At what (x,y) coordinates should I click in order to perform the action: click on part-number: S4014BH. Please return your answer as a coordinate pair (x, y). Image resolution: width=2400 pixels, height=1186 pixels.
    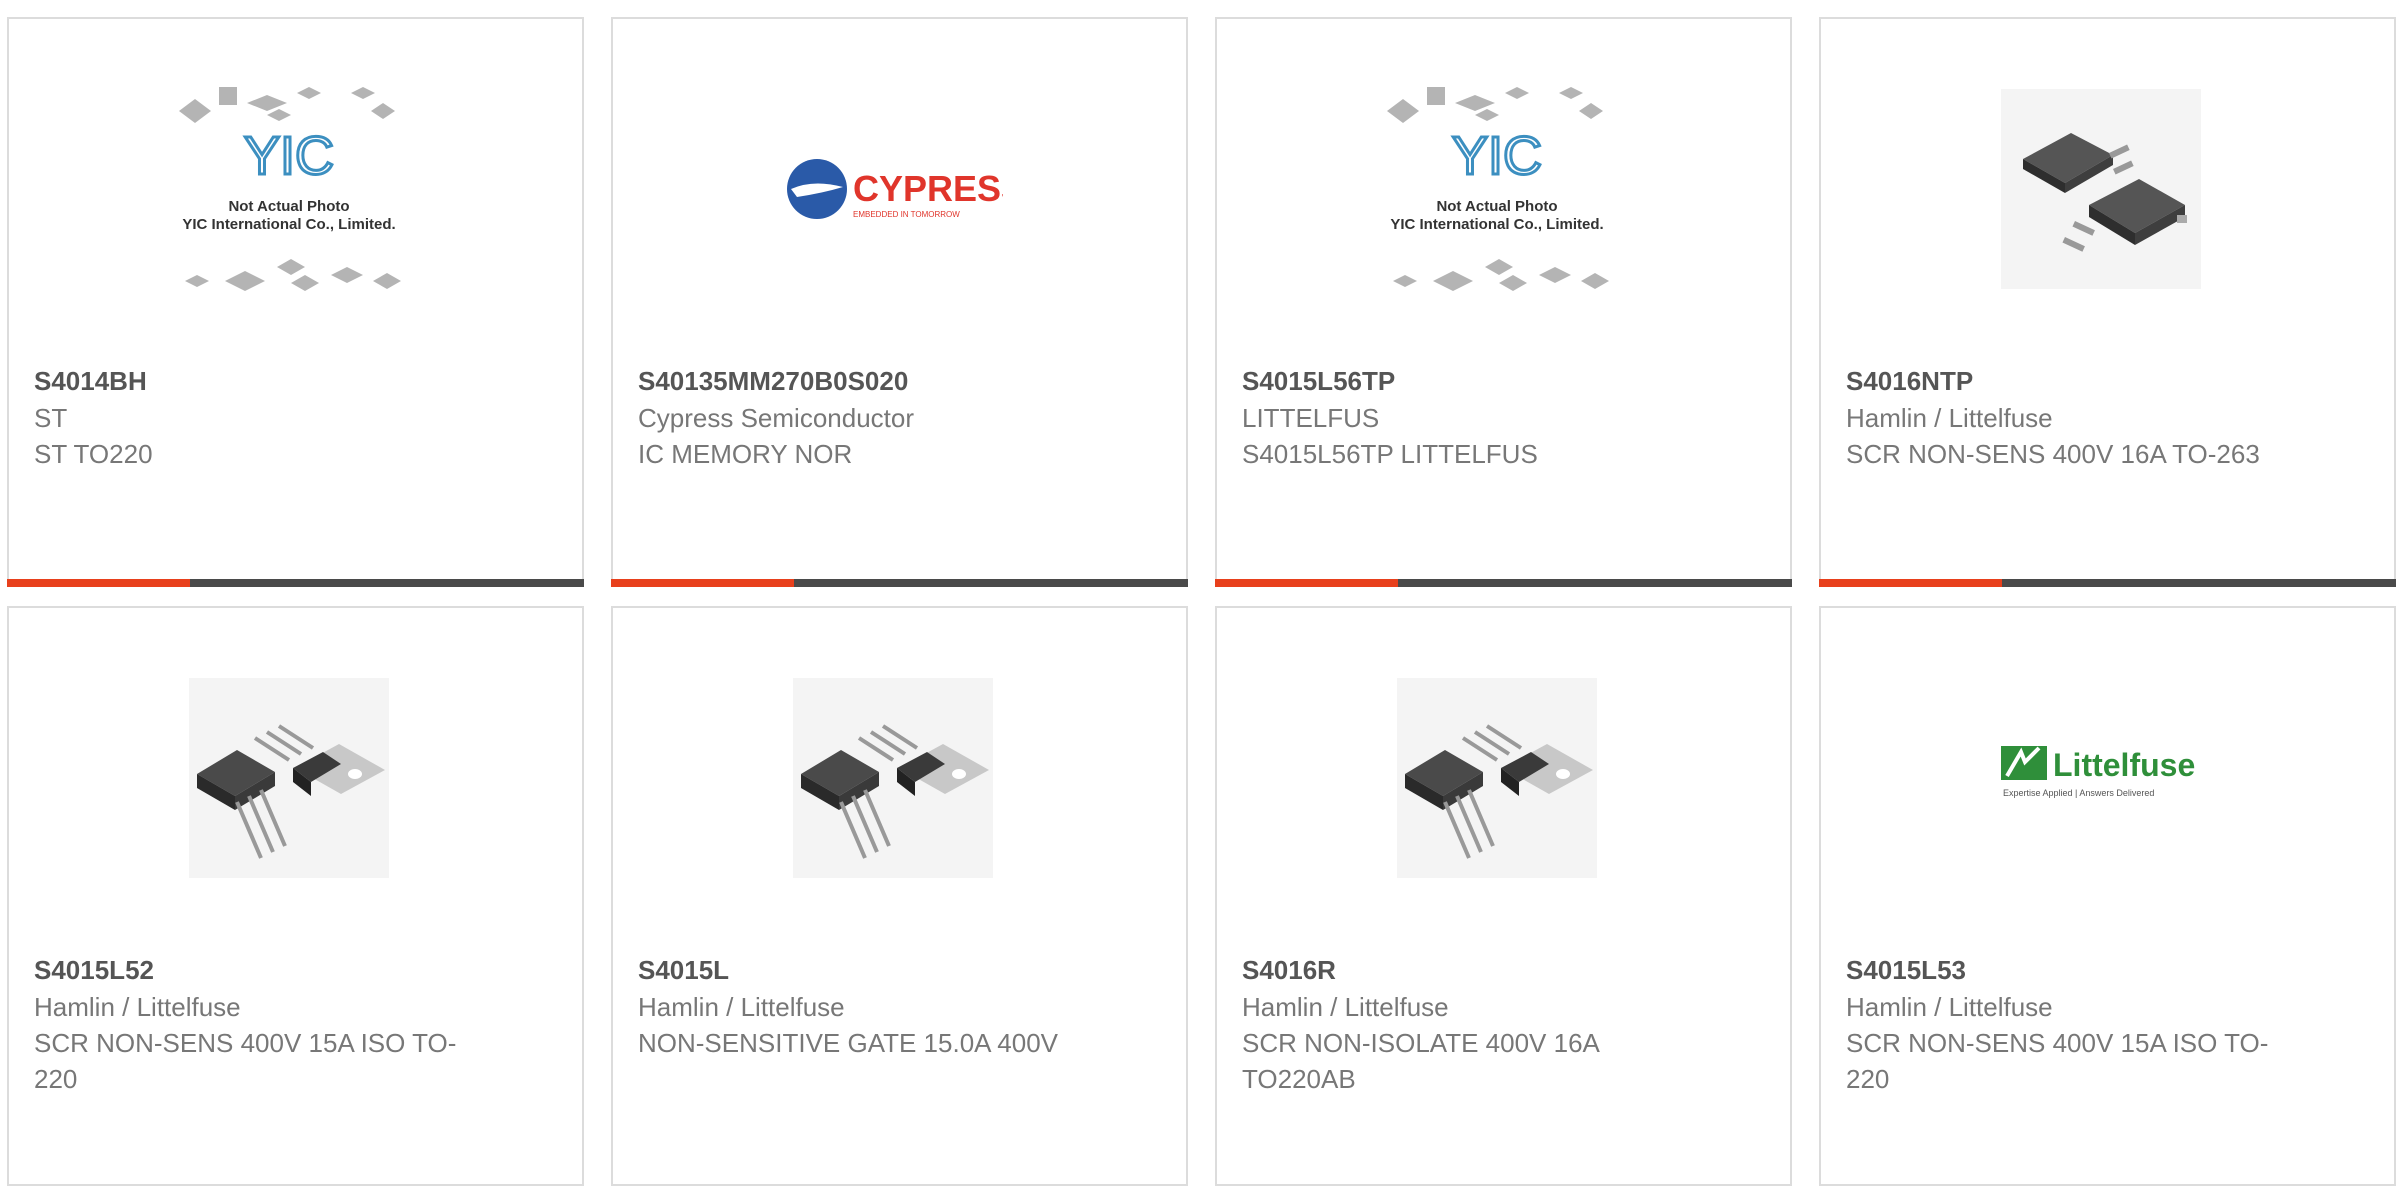
    Looking at the image, I should click on (258, 381).